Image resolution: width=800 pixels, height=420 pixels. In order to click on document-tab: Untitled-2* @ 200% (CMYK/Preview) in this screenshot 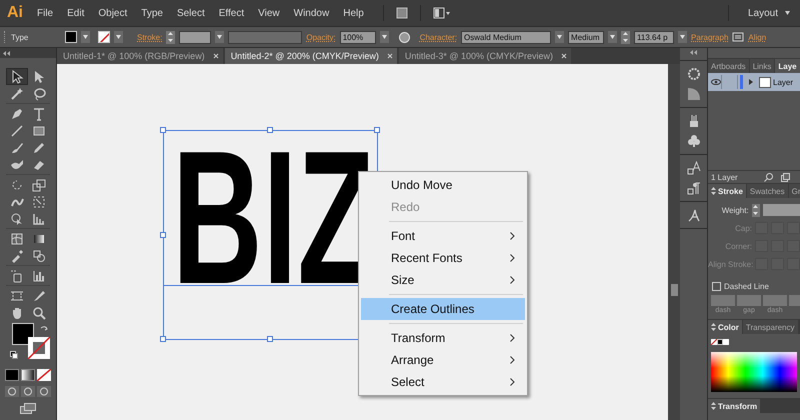, I will do `click(310, 56)`.